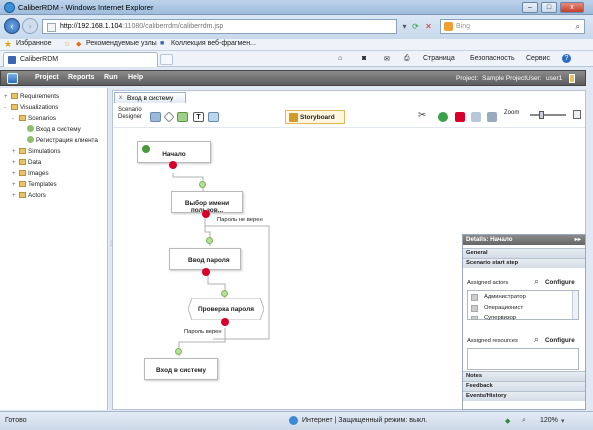 The image size is (593, 430). Describe the element at coordinates (198, 117) in the screenshot. I see `text-tool-icon: T` at that location.